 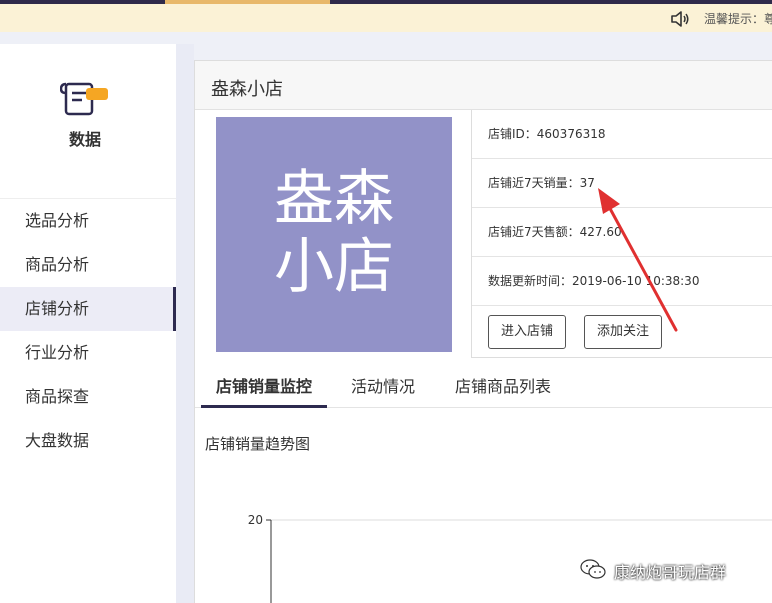 I want to click on sidebar-item-industry-analysis: 行业分析, so click(x=88, y=353).